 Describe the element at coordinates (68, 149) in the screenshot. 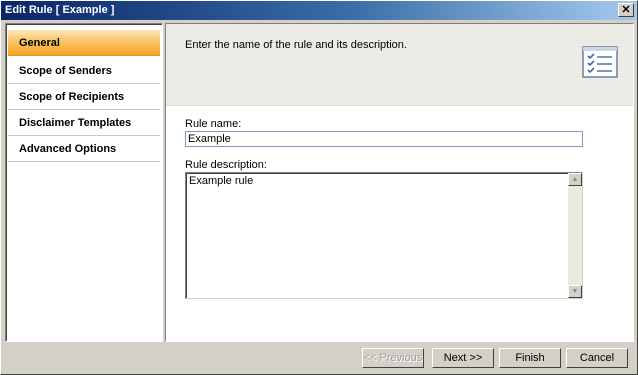

I see `sidebar-item-label: Advanced Options` at that location.